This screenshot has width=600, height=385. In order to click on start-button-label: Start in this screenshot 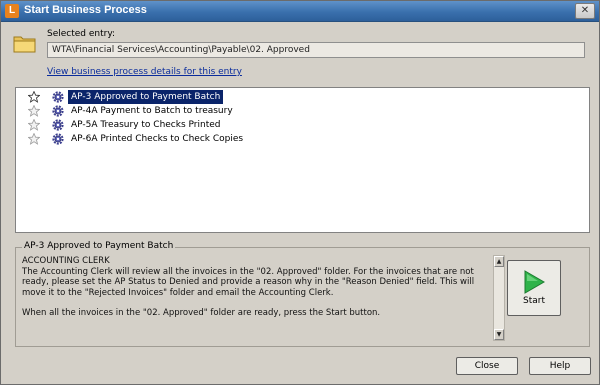, I will do `click(534, 301)`.